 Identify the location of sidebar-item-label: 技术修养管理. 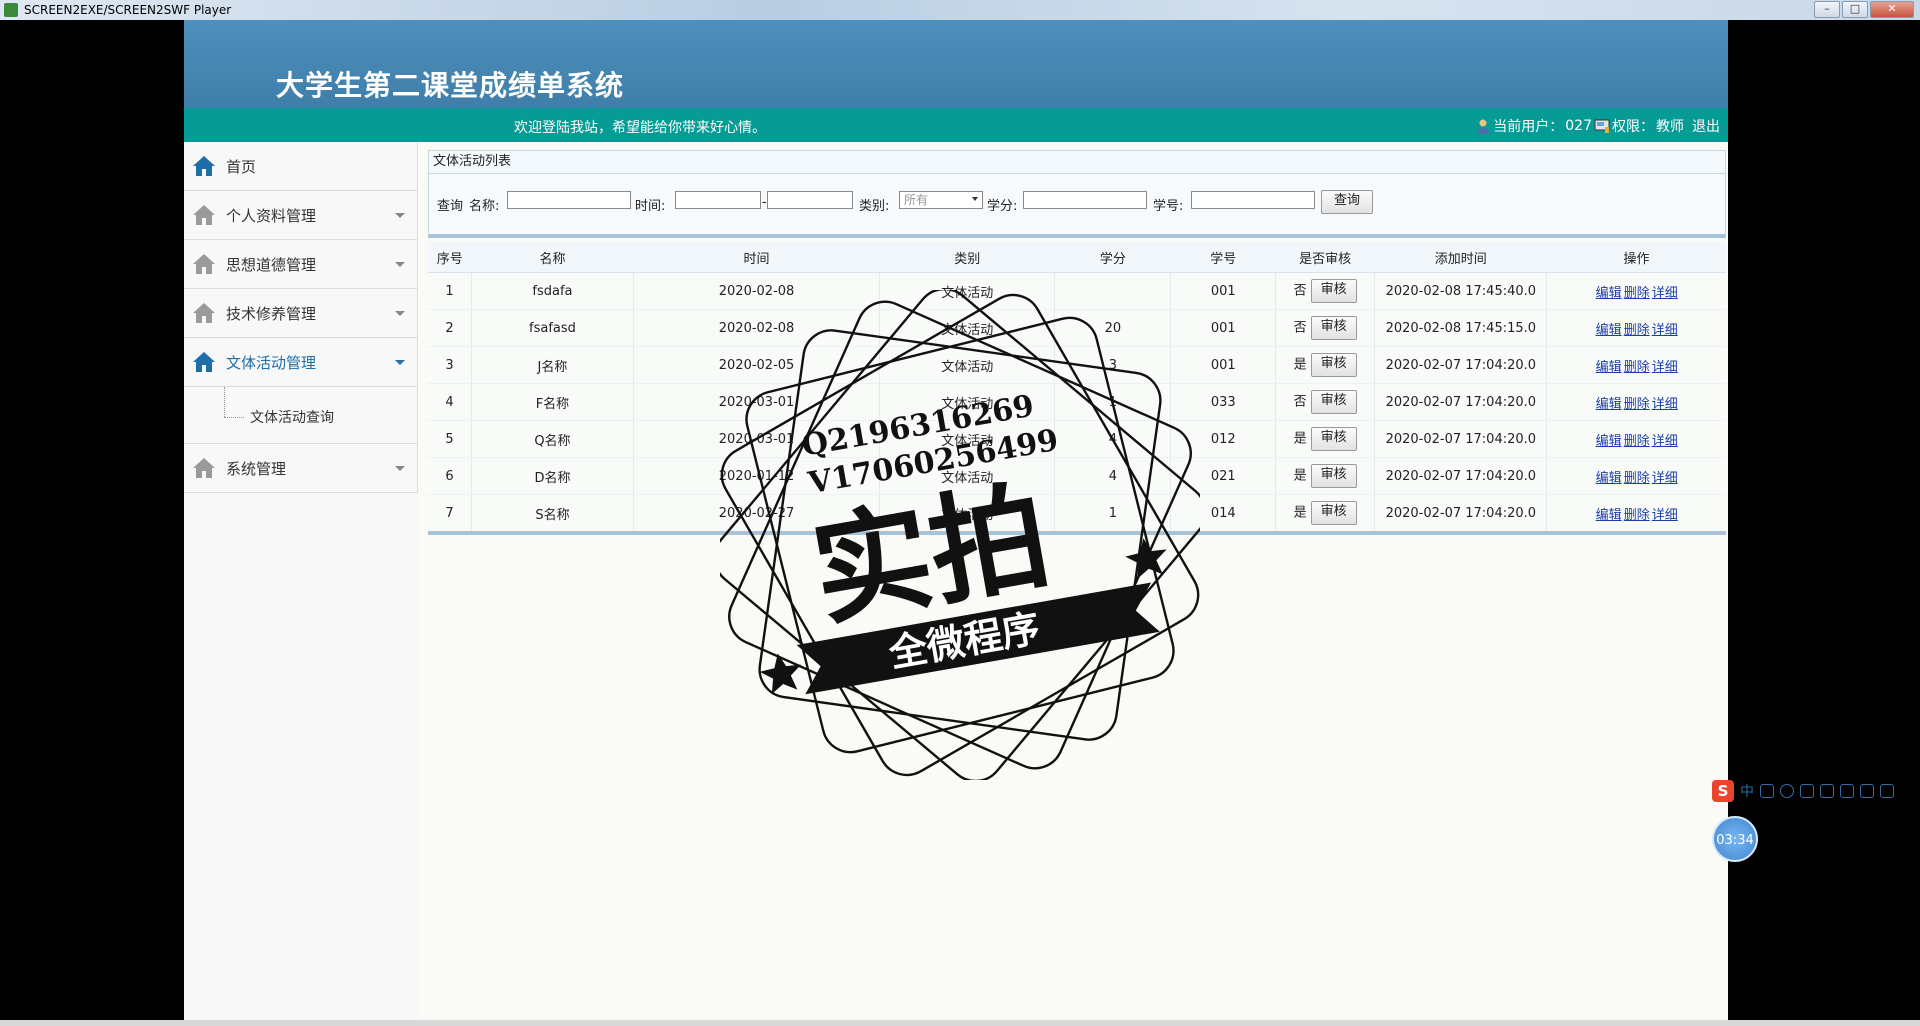
(271, 313).